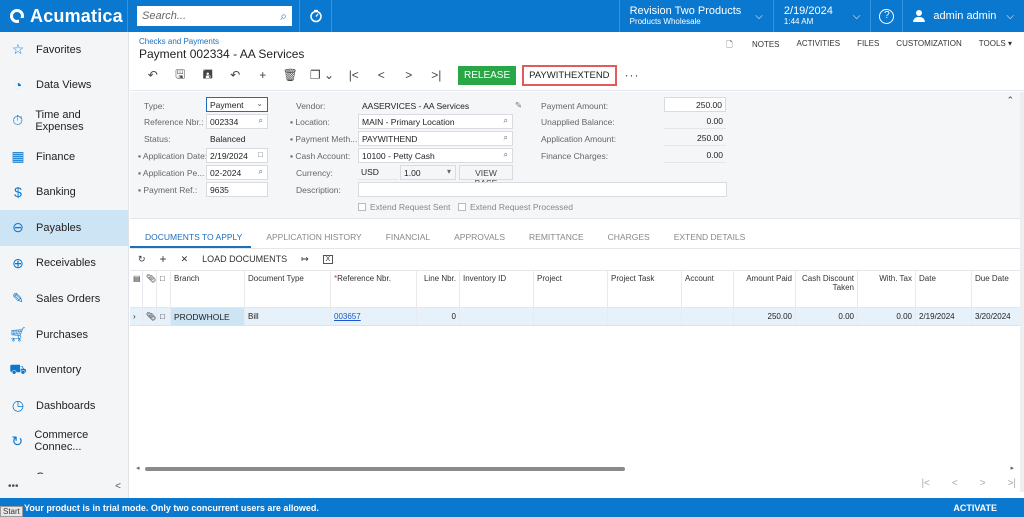 The image size is (1024, 517). What do you see at coordinates (1012, 468) in the screenshot?
I see `scroll-right-icon: ▸` at bounding box center [1012, 468].